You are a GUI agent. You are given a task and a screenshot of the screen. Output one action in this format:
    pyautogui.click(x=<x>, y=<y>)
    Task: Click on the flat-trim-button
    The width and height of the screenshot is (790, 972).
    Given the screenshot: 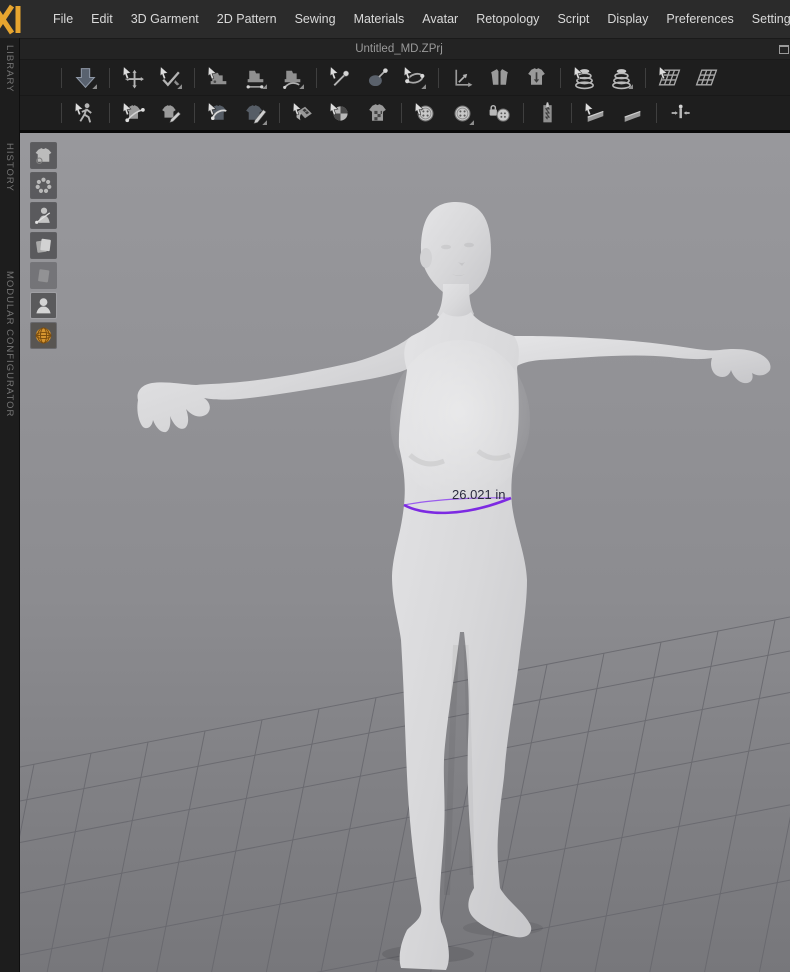 What is the action you would take?
    pyautogui.click(x=632, y=113)
    